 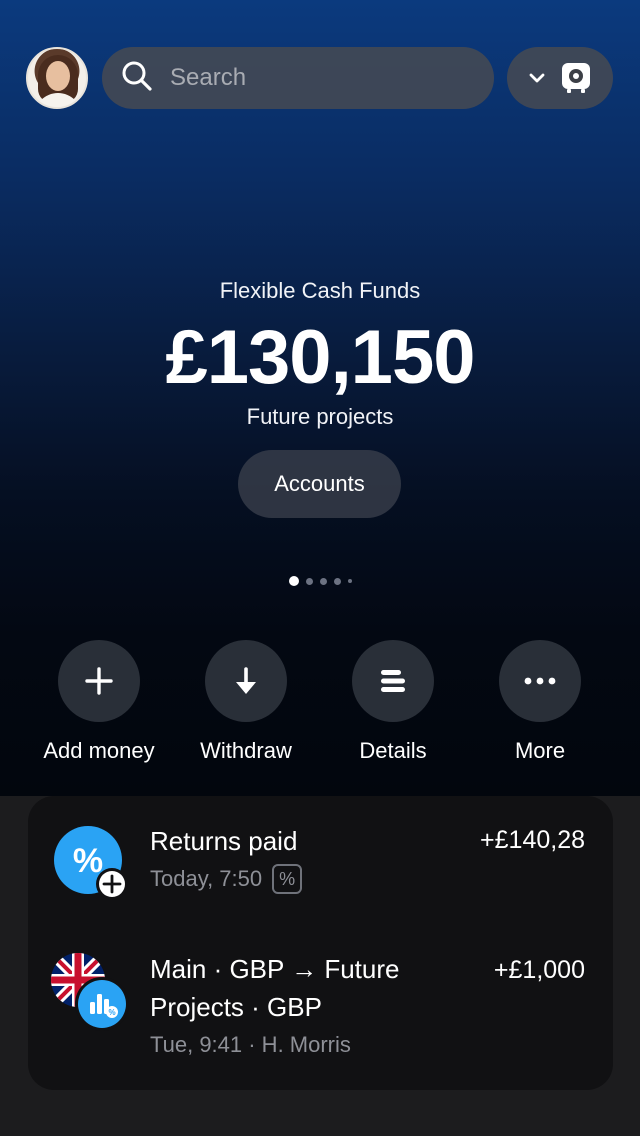 I want to click on transaction-time: Today, 7:50, so click(x=206, y=878).